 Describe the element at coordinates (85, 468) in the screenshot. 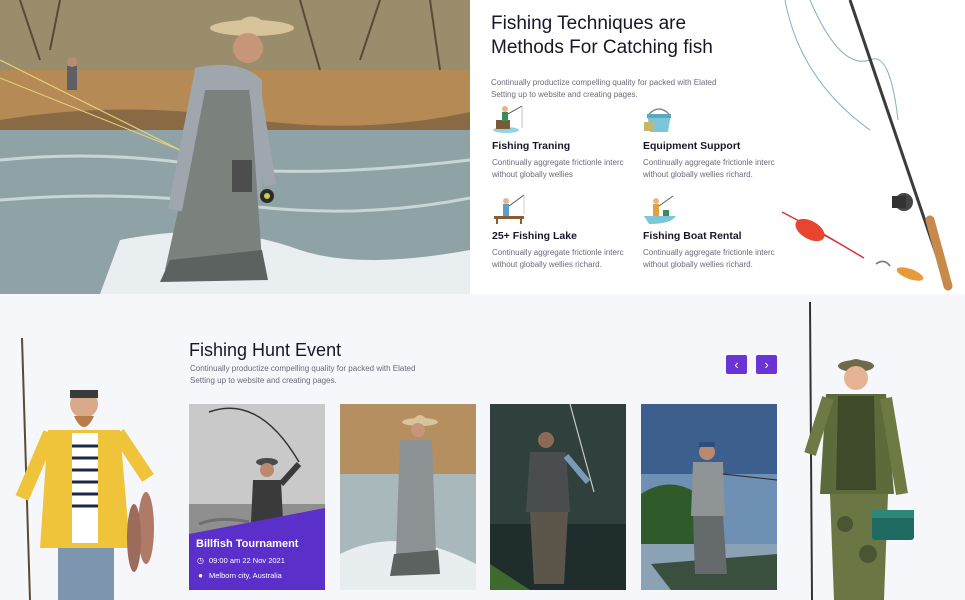

I see `fisherman-yellow-jacket-photo` at that location.